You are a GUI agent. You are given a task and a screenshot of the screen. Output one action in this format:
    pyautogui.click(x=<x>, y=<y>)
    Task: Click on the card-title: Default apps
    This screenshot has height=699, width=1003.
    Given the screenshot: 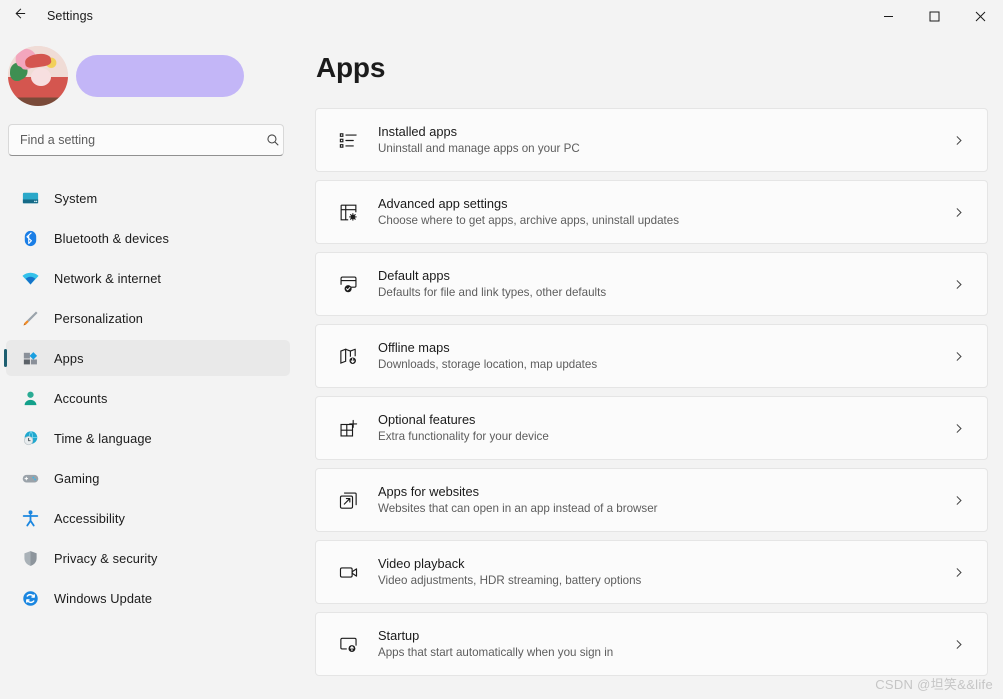 What is the action you would take?
    pyautogui.click(x=414, y=275)
    